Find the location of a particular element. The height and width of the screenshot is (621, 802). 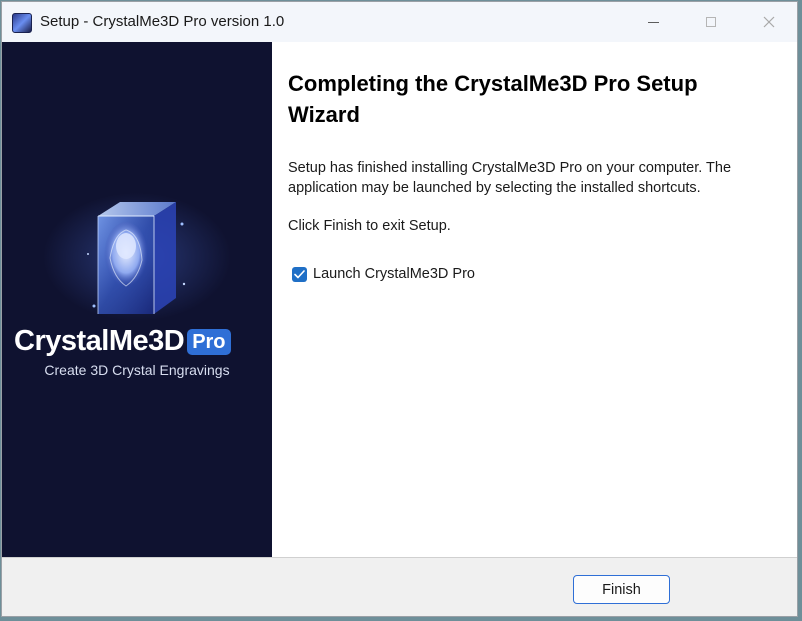

maximize-icon is located at coordinates (711, 22).